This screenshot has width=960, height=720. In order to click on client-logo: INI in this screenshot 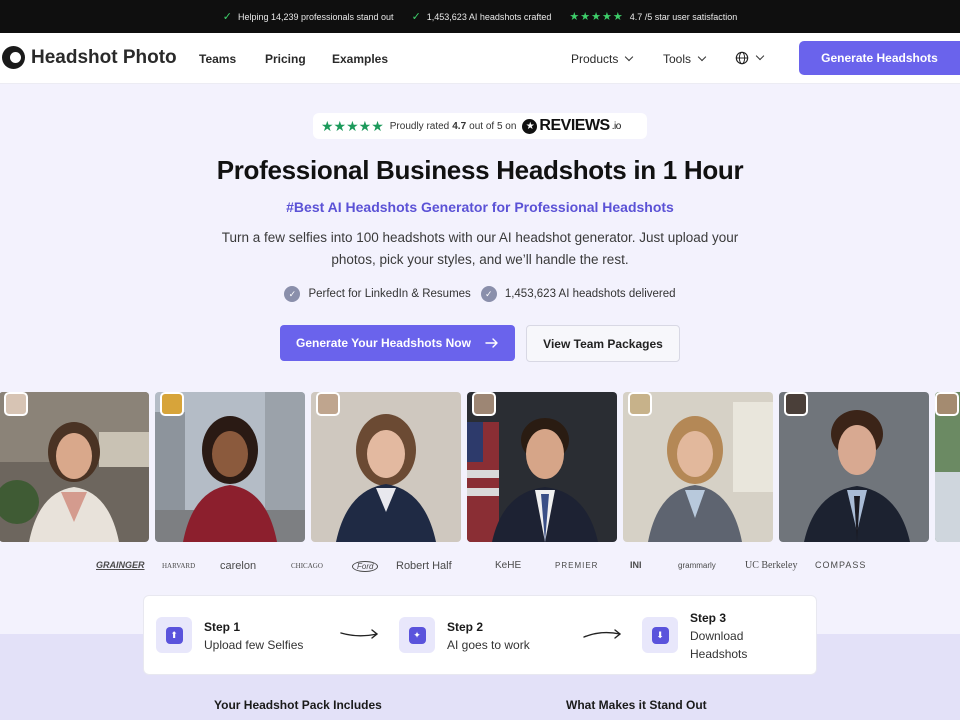, I will do `click(636, 565)`.